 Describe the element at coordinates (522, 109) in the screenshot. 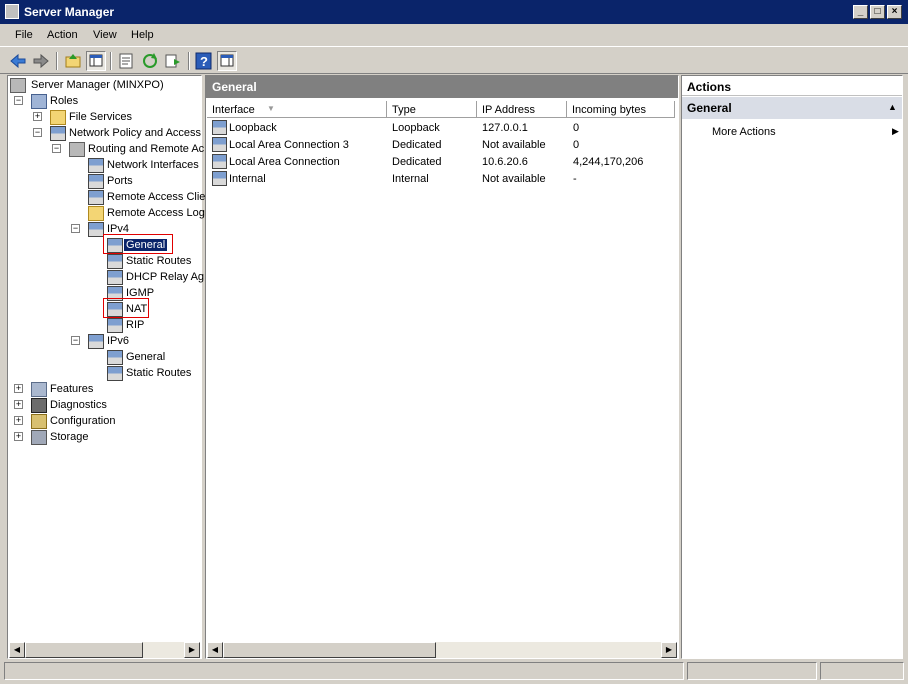

I see `column-header-ip-address: IP Address` at that location.